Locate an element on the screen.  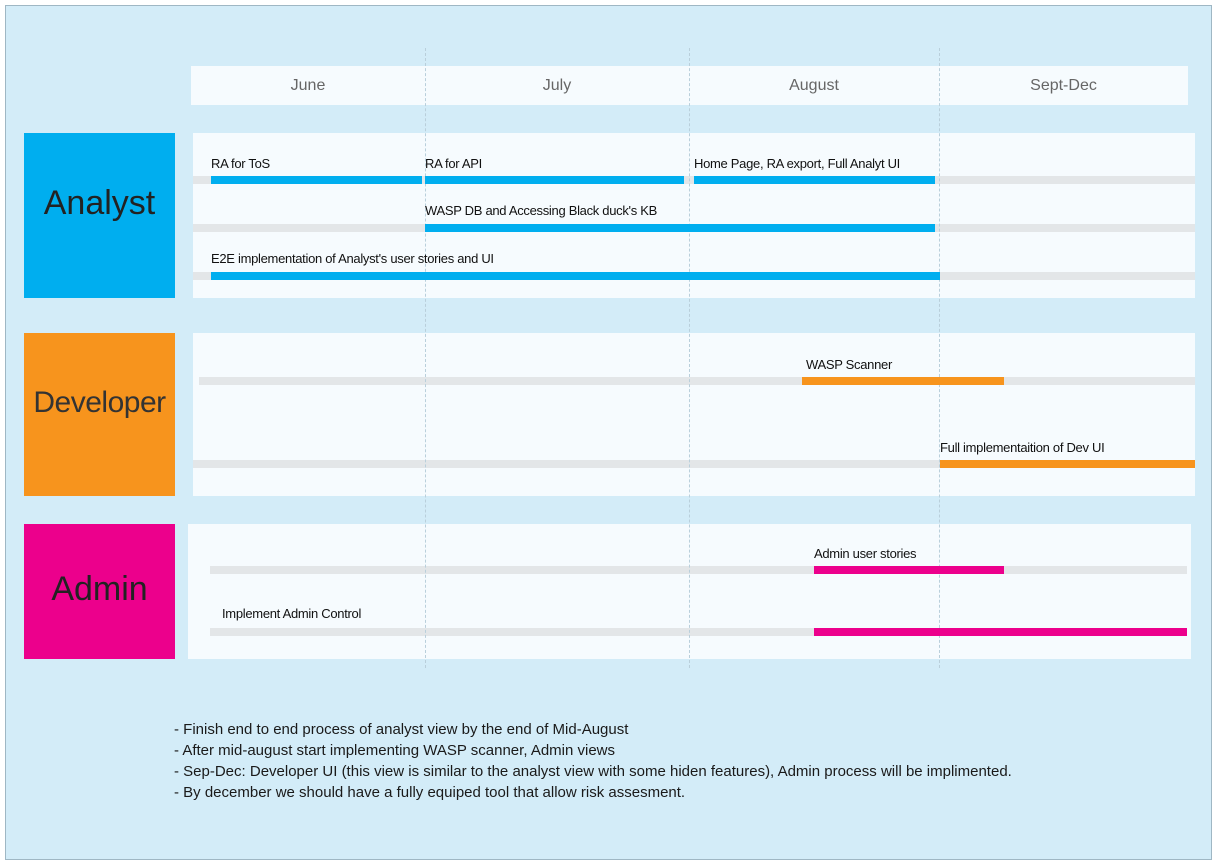
admin-role-block: Admin is located at coordinates (99, 591).